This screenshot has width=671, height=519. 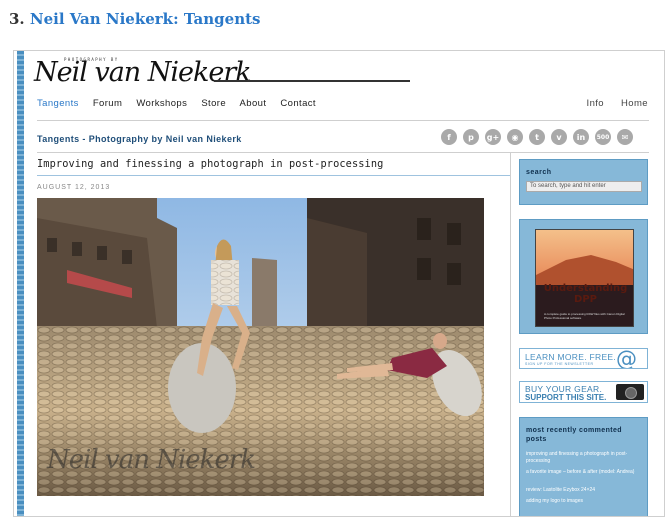 I want to click on recent-post-link: review: Lastolite Ezybox 24×24, so click(x=585, y=490).